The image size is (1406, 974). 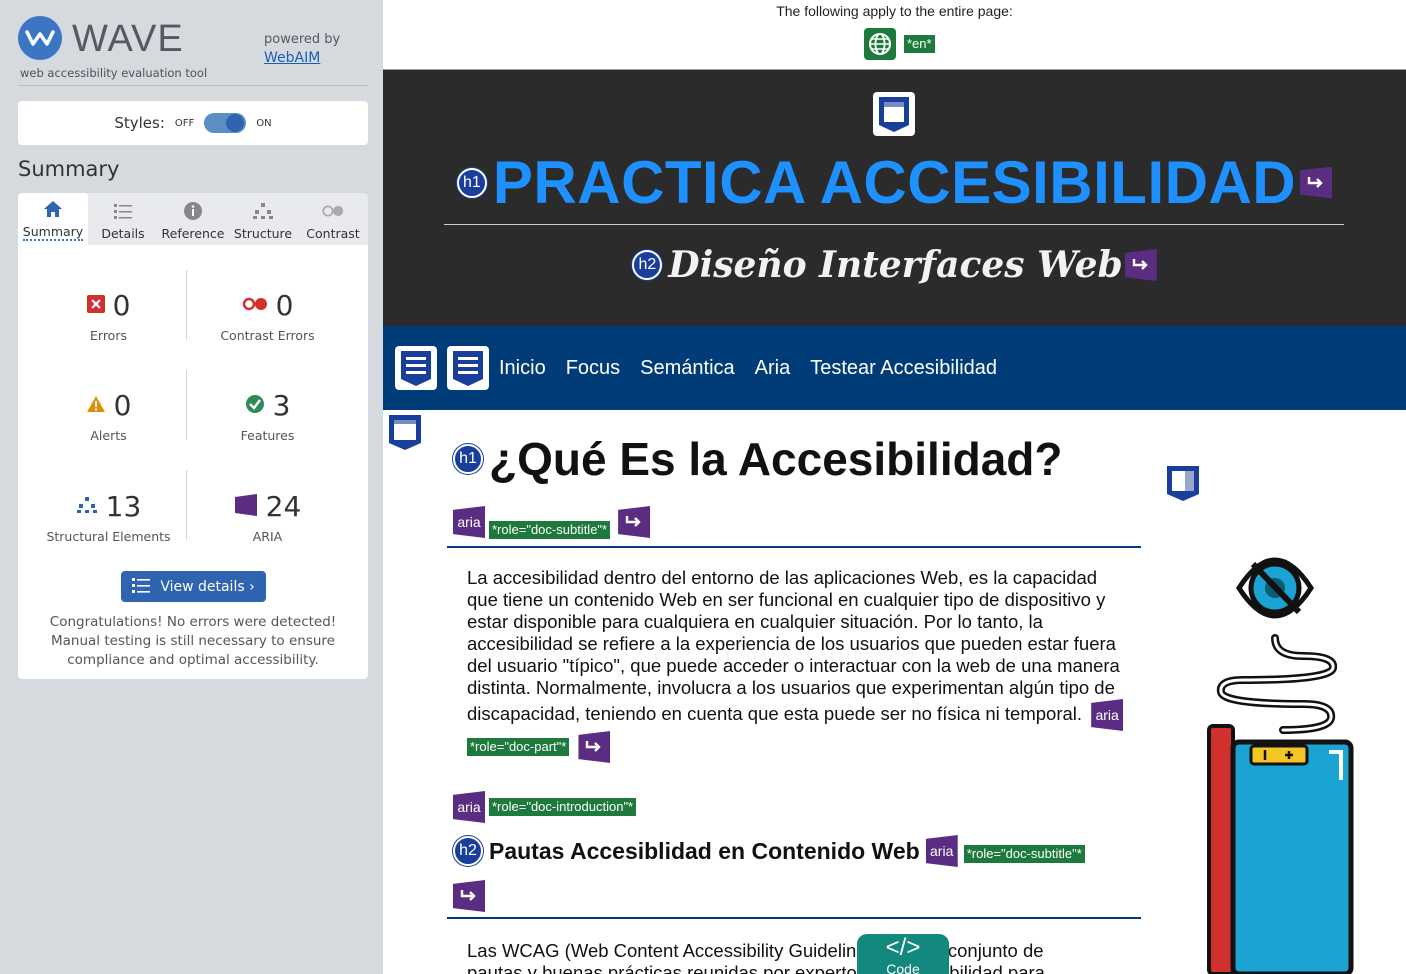 What do you see at coordinates (69, 169) in the screenshot?
I see `summary-heading: Summary` at bounding box center [69, 169].